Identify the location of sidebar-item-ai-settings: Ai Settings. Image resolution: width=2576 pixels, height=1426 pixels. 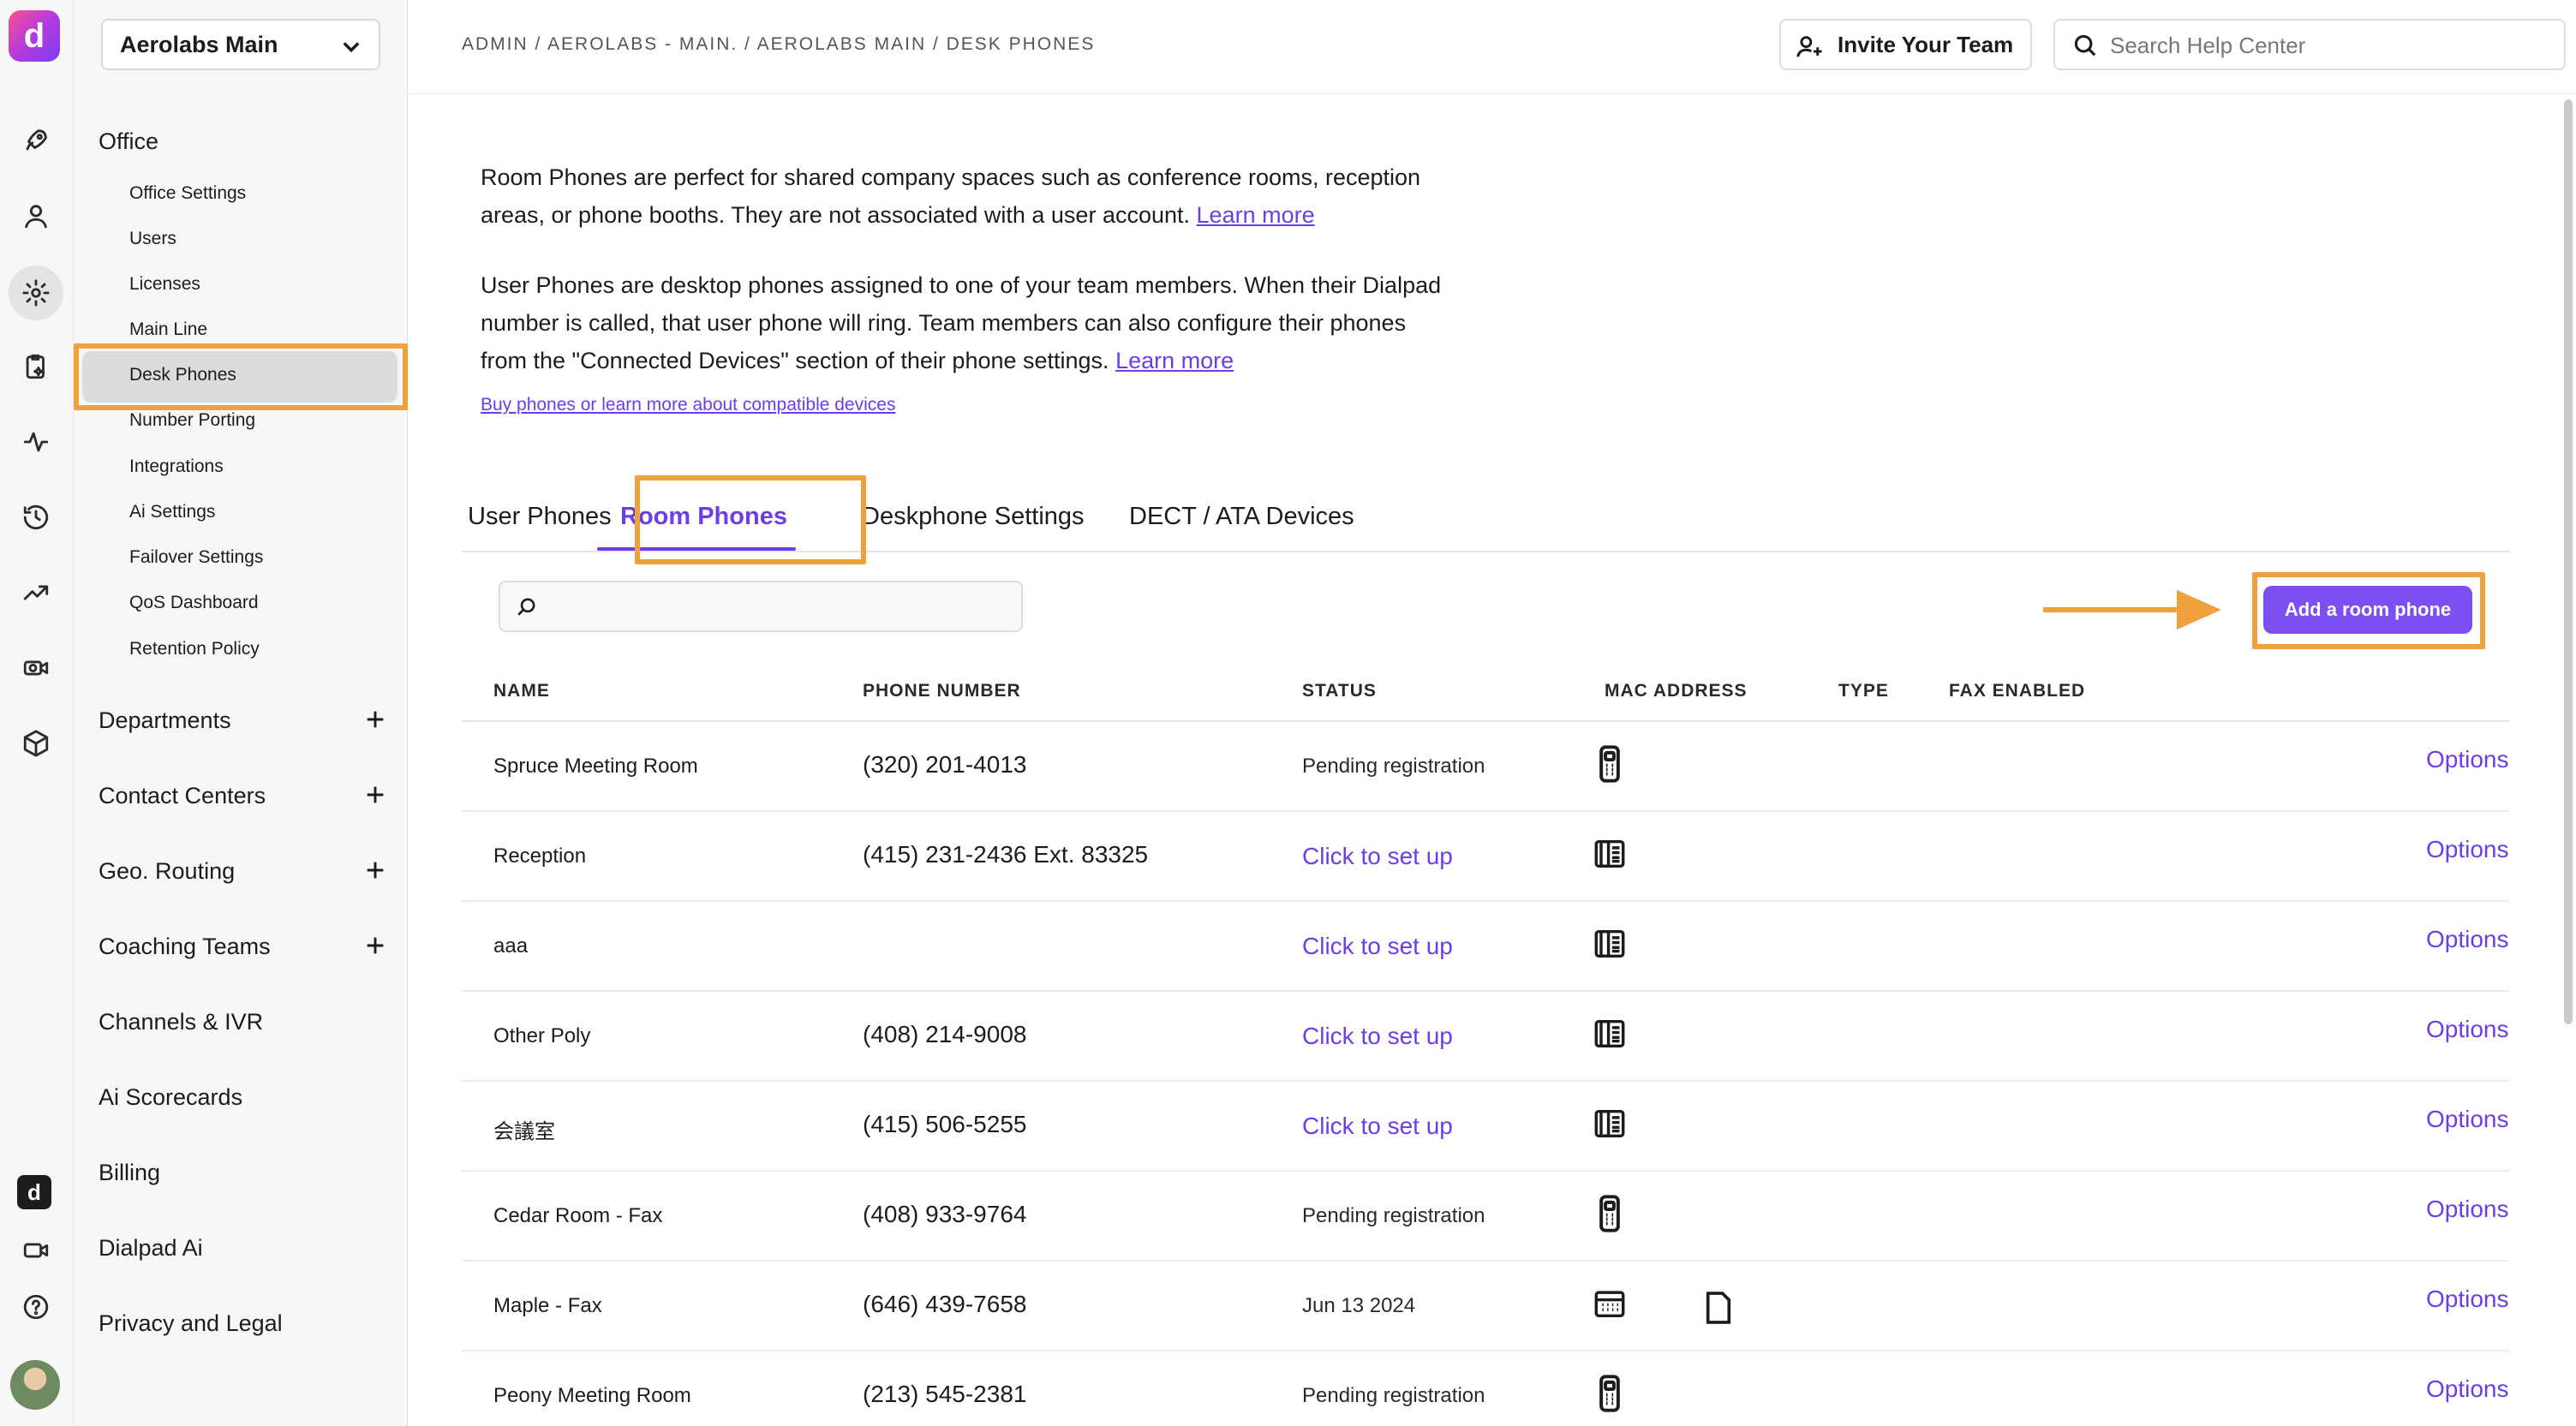
(172, 512).